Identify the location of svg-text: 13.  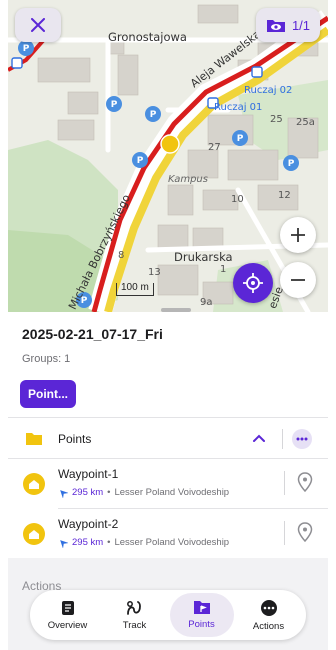
(154, 272).